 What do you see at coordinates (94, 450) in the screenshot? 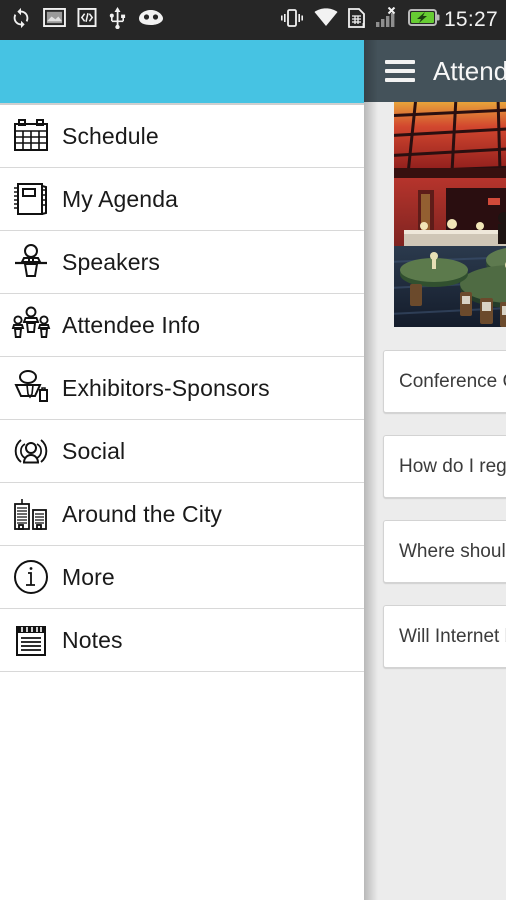
I see `sidebar-item-label: Social` at bounding box center [94, 450].